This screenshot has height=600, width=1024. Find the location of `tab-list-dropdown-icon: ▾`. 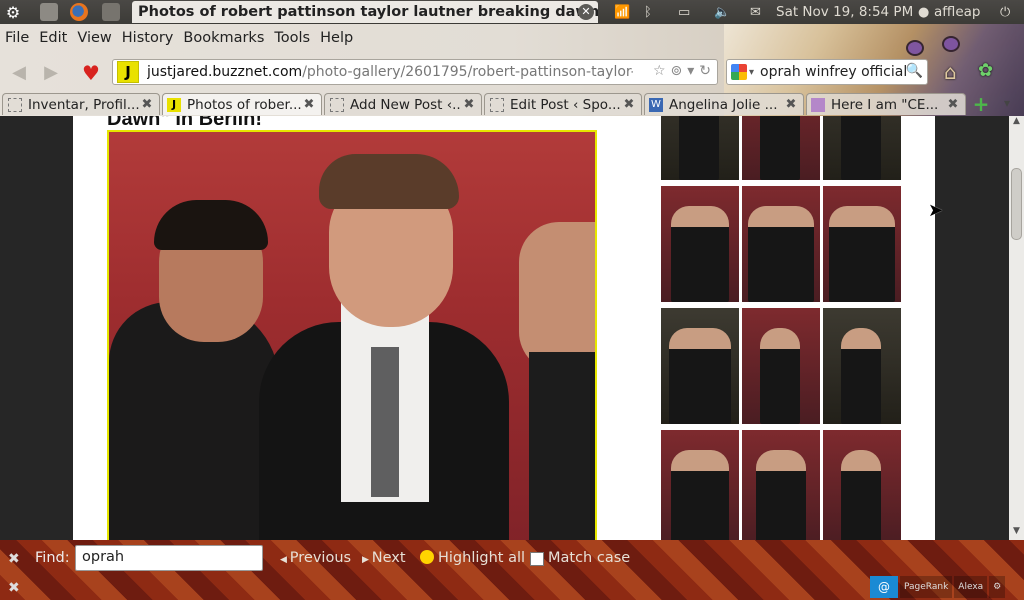

tab-list-dropdown-icon: ▾ is located at coordinates (1007, 103).